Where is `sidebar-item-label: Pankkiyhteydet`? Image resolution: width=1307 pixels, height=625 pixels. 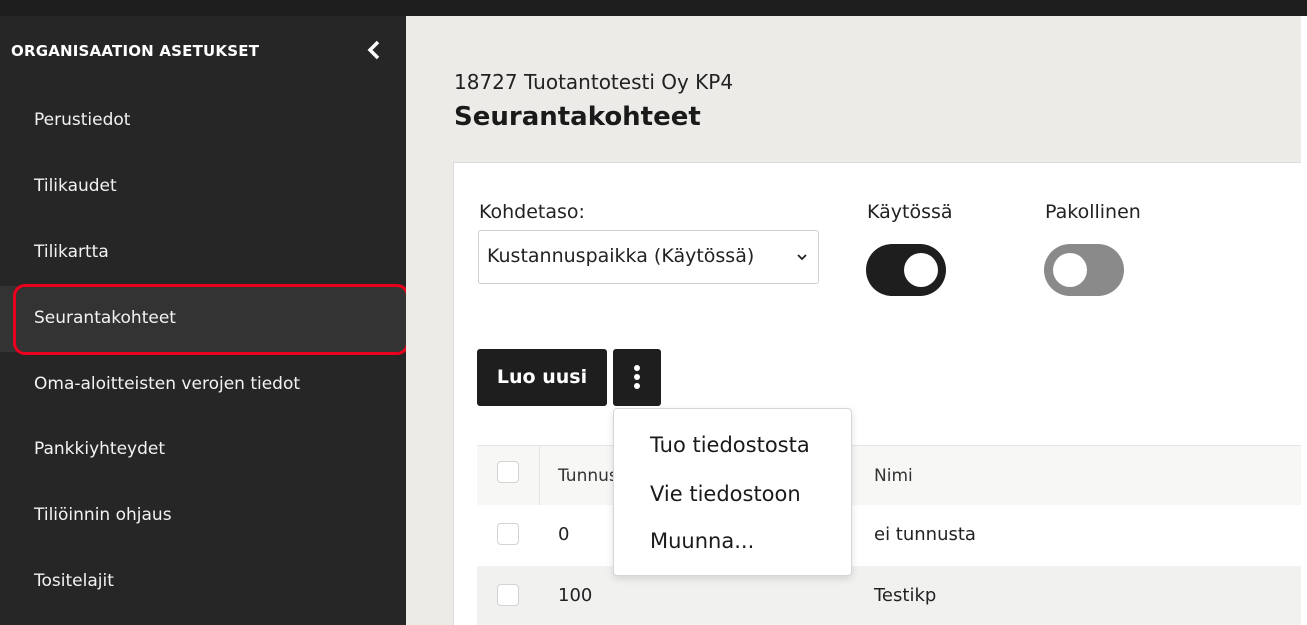
sidebar-item-label: Pankkiyhteydet is located at coordinates (100, 449).